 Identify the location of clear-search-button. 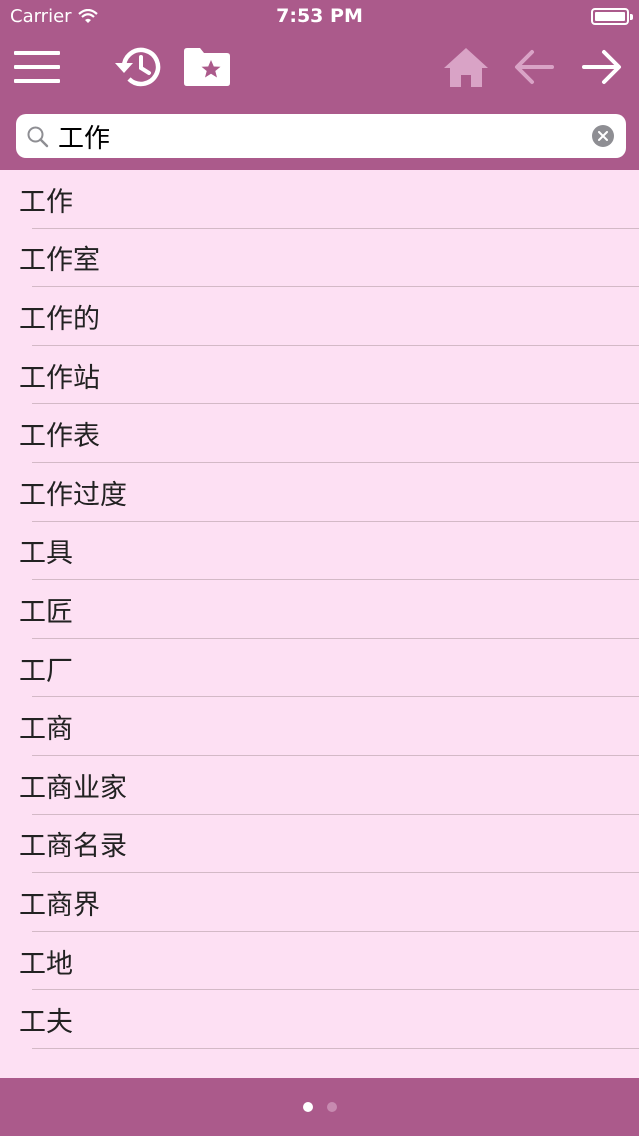
(603, 136).